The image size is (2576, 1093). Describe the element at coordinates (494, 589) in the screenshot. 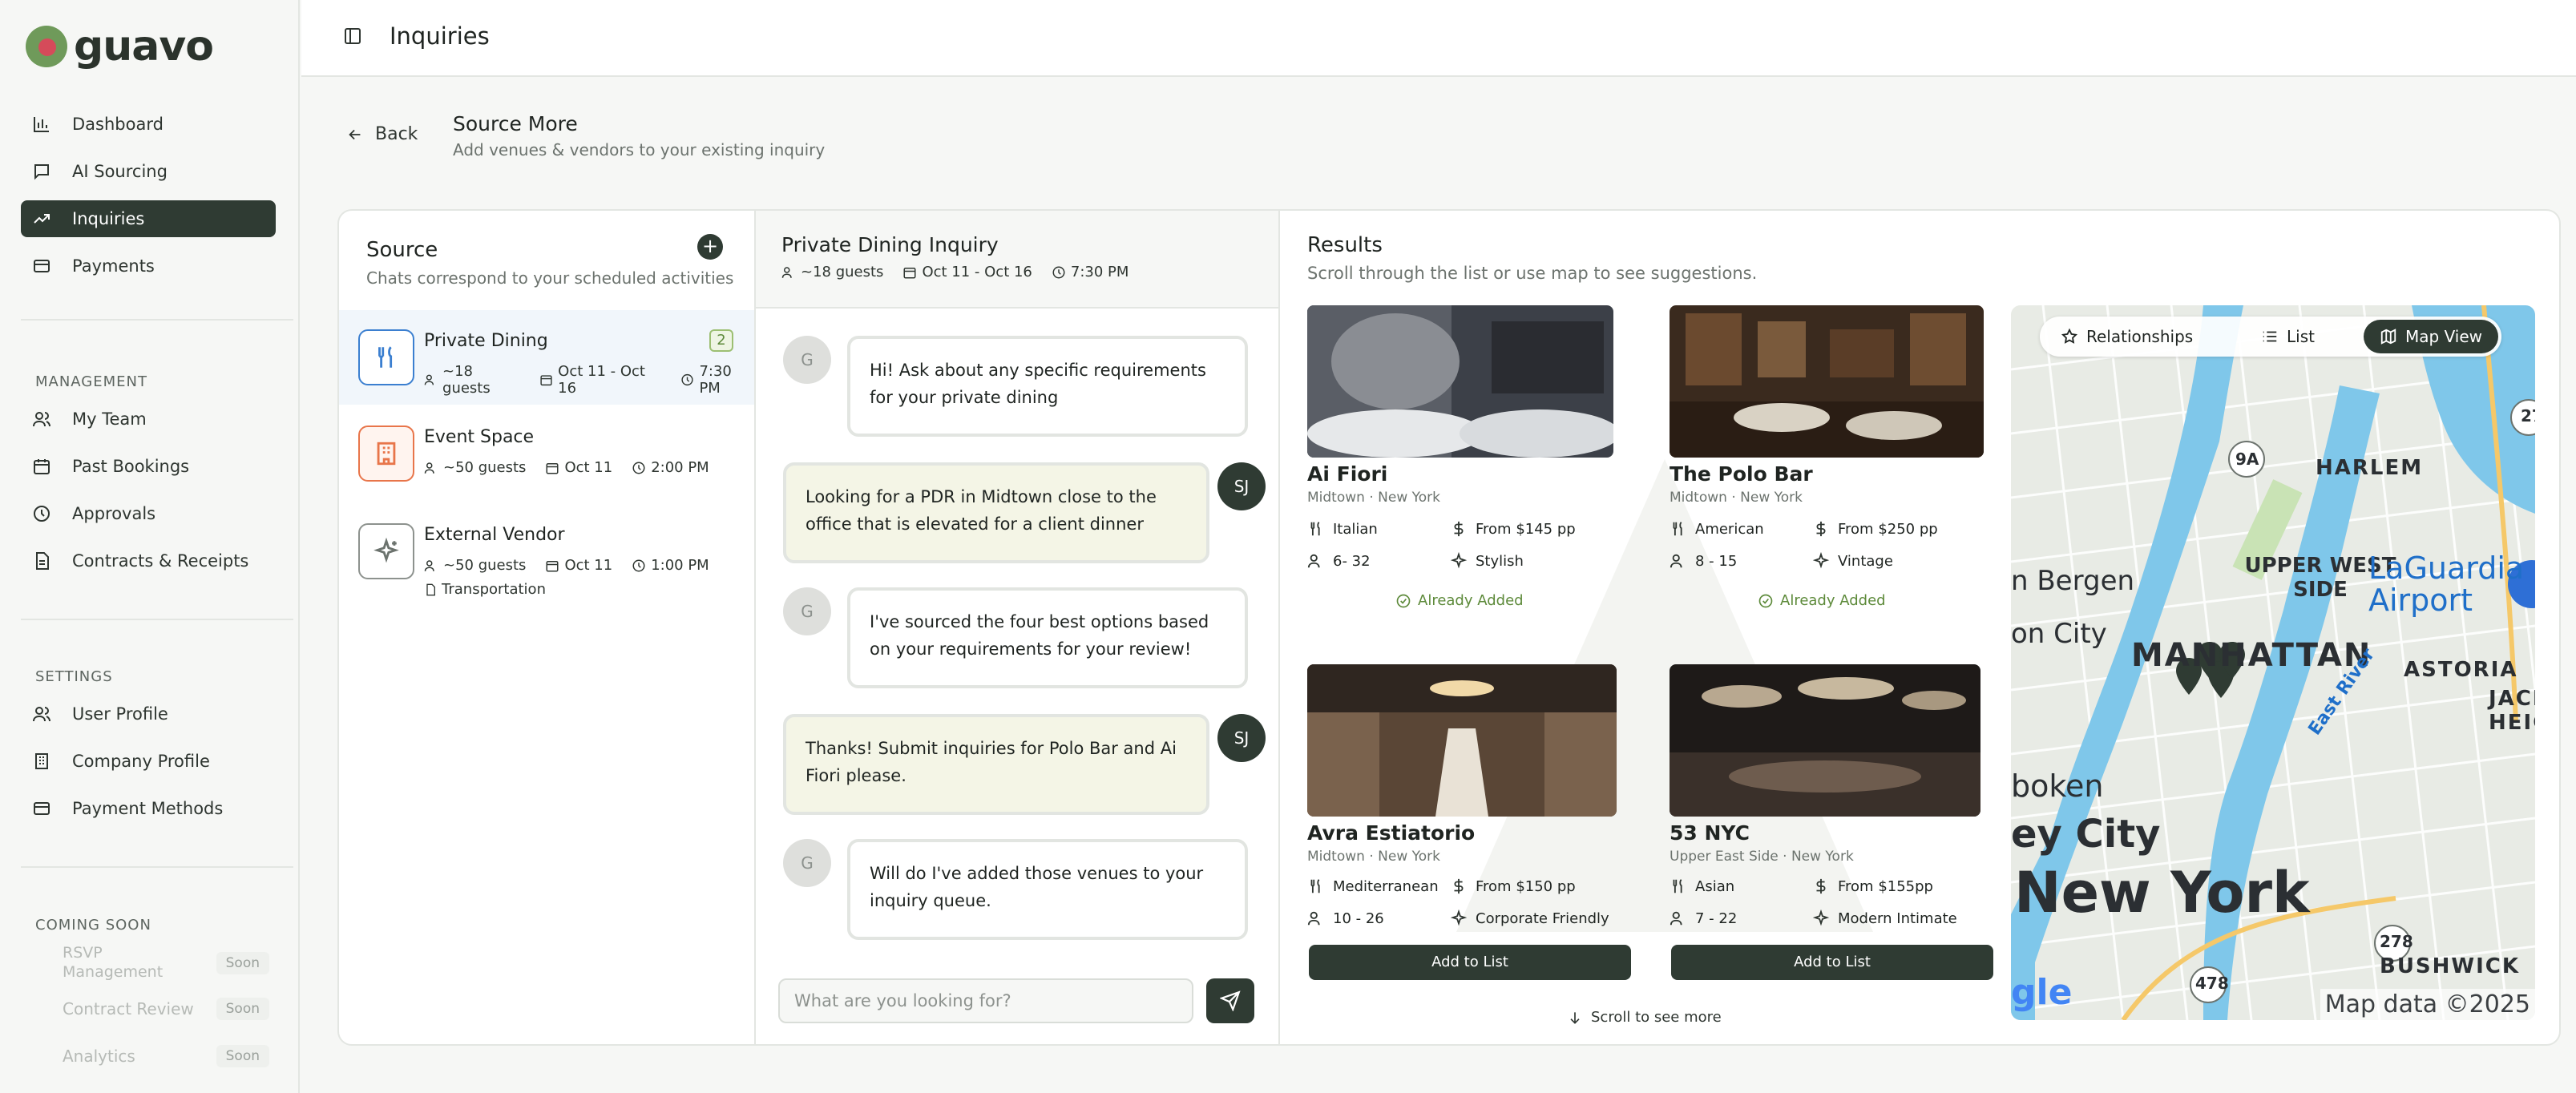

I see `vendor-category-label: Transportation` at that location.